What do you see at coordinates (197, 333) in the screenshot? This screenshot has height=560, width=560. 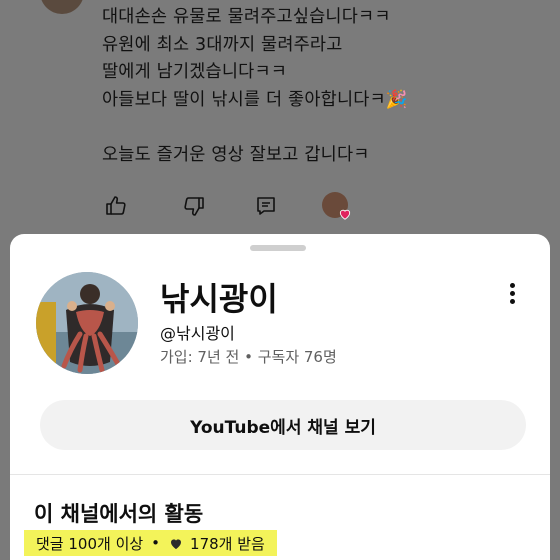 I see `channel-handle: @낚시광이` at bounding box center [197, 333].